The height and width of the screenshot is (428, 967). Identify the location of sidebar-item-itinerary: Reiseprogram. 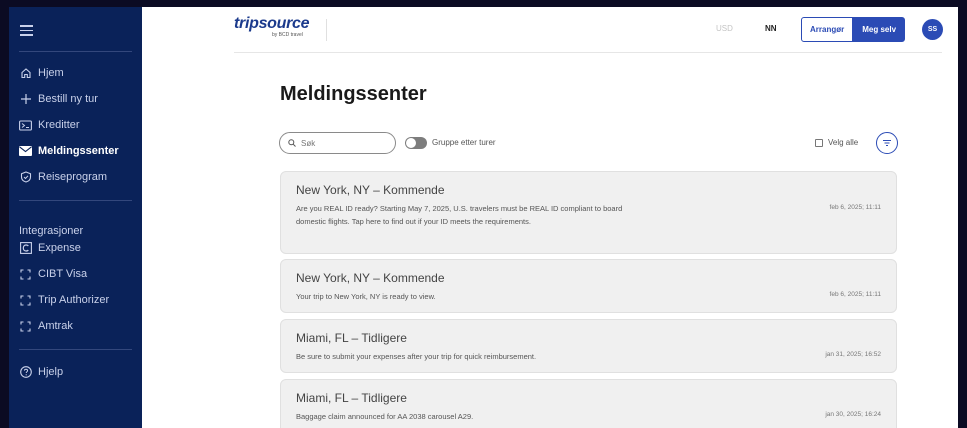
(63, 177).